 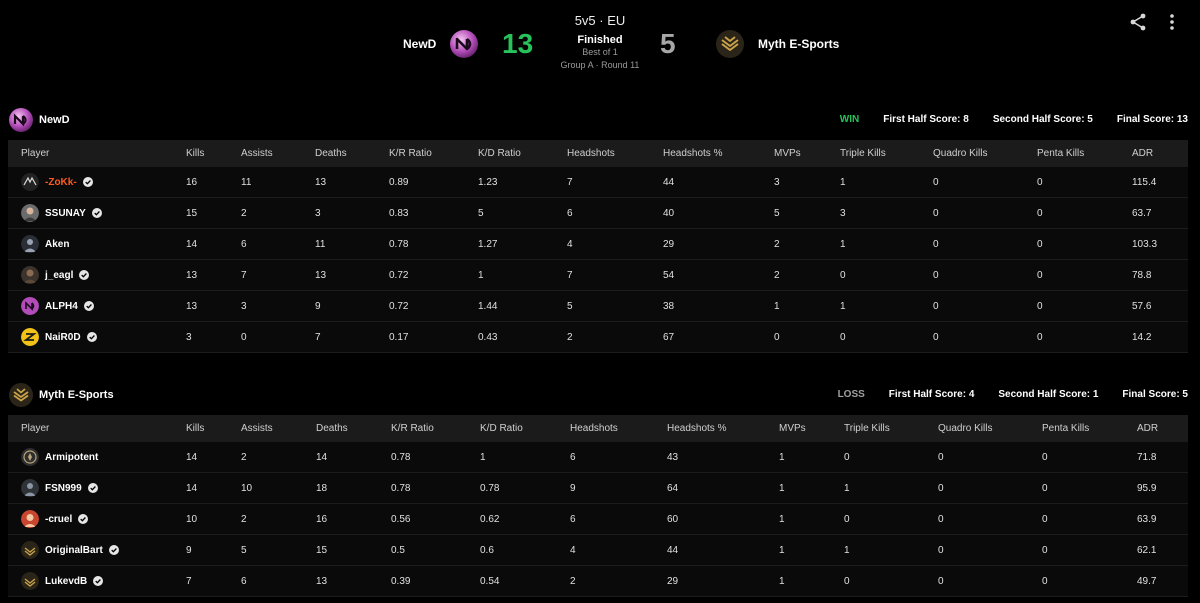 I want to click on verified-check-icon, so click(x=88, y=306).